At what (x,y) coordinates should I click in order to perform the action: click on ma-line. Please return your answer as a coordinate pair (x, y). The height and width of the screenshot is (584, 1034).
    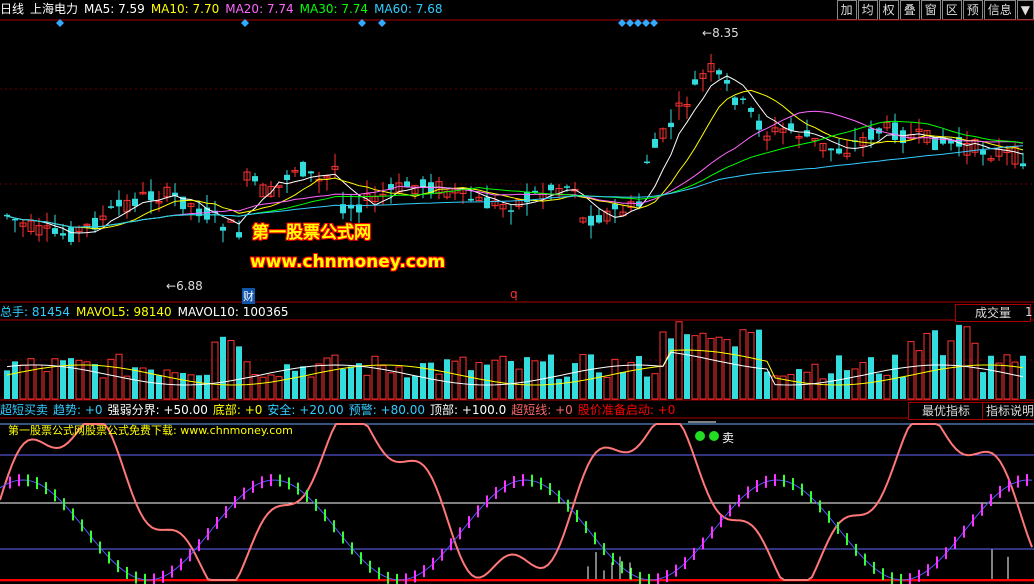
    Looking at the image, I should click on (515, 186).